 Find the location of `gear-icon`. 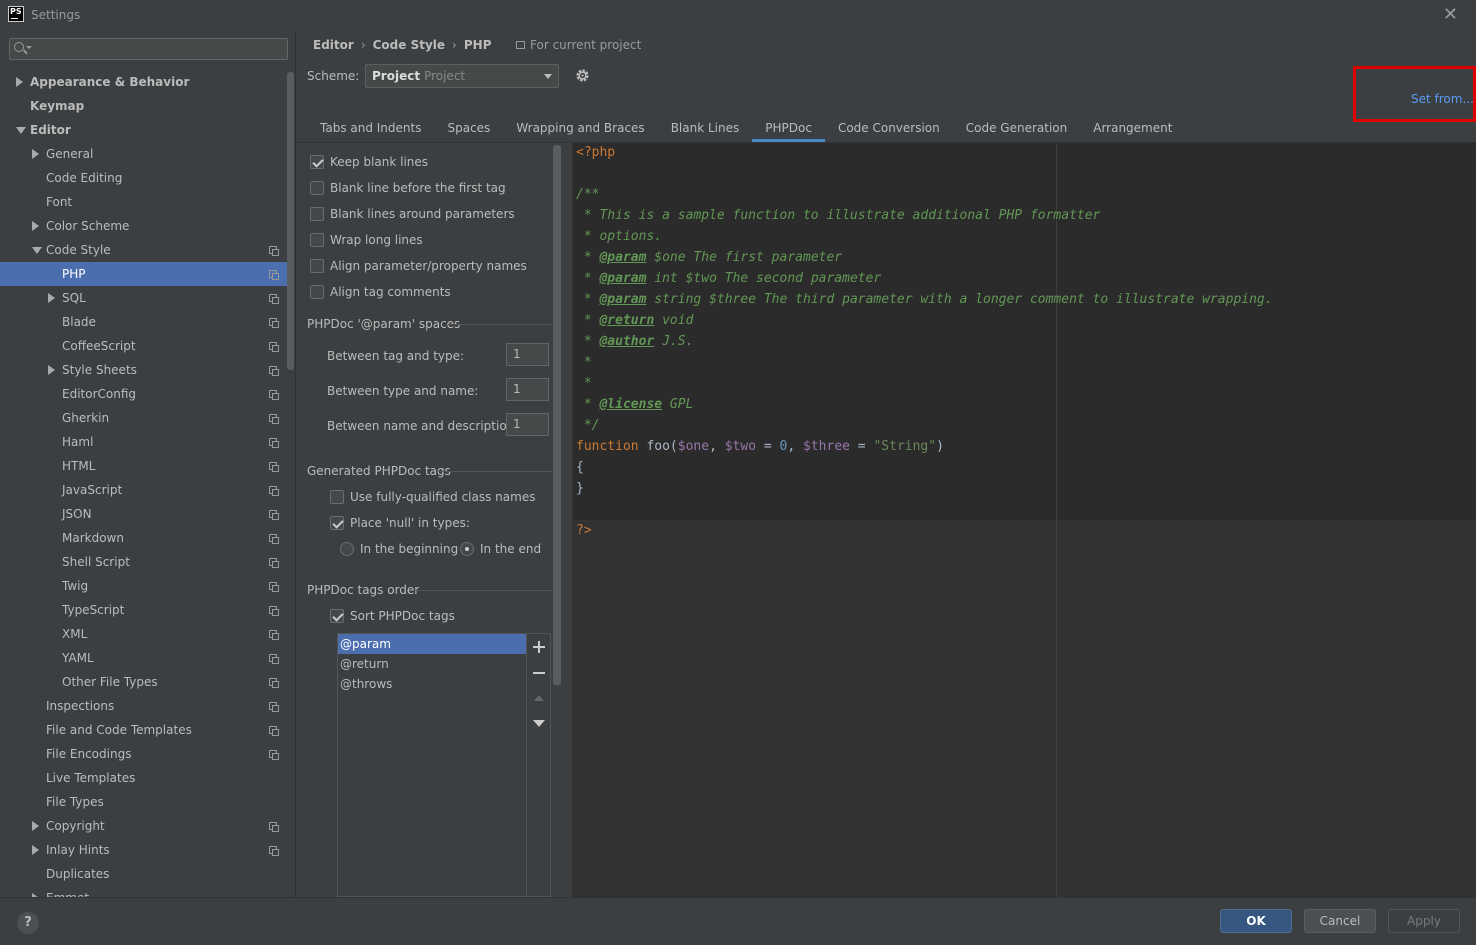

gear-icon is located at coordinates (582, 75).